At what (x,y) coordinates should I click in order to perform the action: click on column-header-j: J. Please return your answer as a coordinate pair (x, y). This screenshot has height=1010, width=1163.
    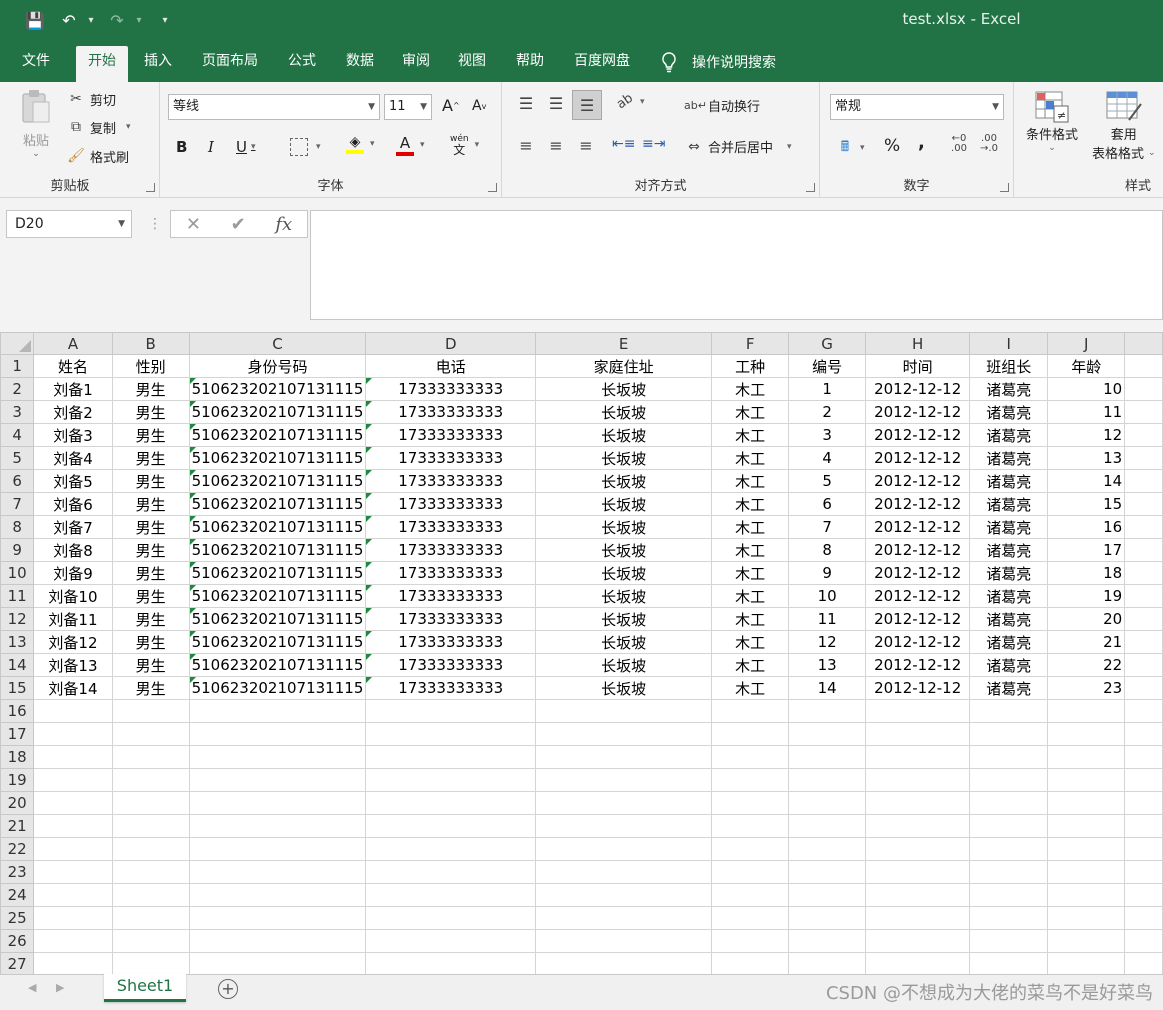
    Looking at the image, I should click on (1086, 343).